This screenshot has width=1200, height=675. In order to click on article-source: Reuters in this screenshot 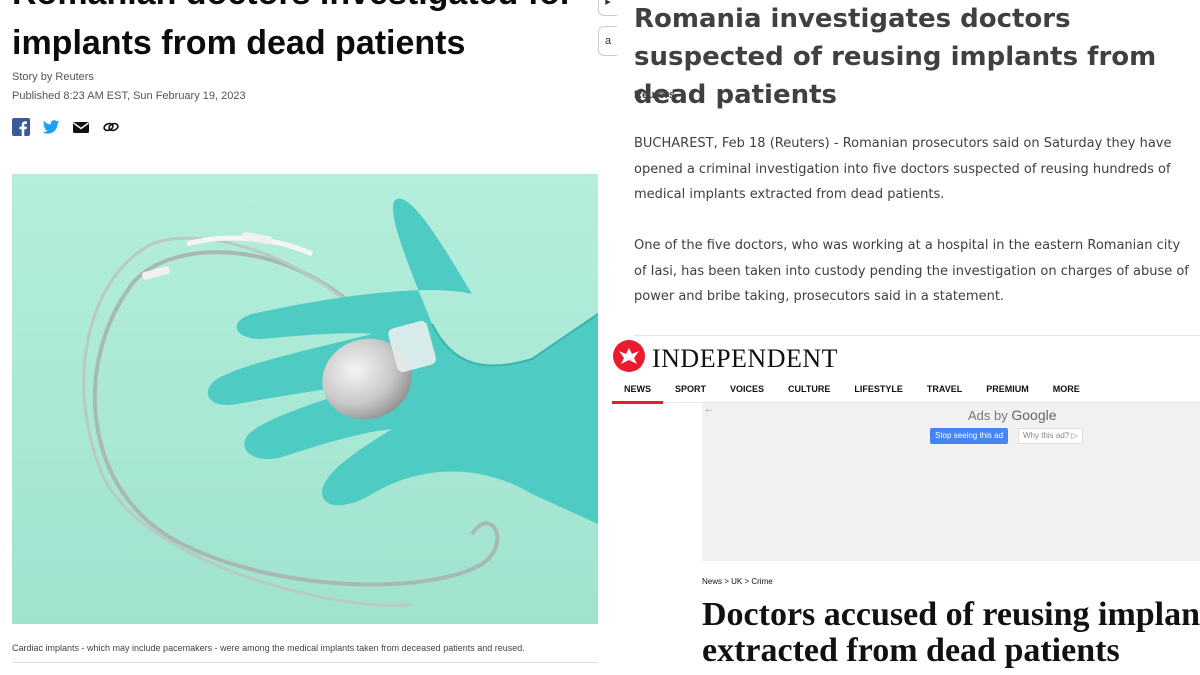, I will do `click(654, 95)`.